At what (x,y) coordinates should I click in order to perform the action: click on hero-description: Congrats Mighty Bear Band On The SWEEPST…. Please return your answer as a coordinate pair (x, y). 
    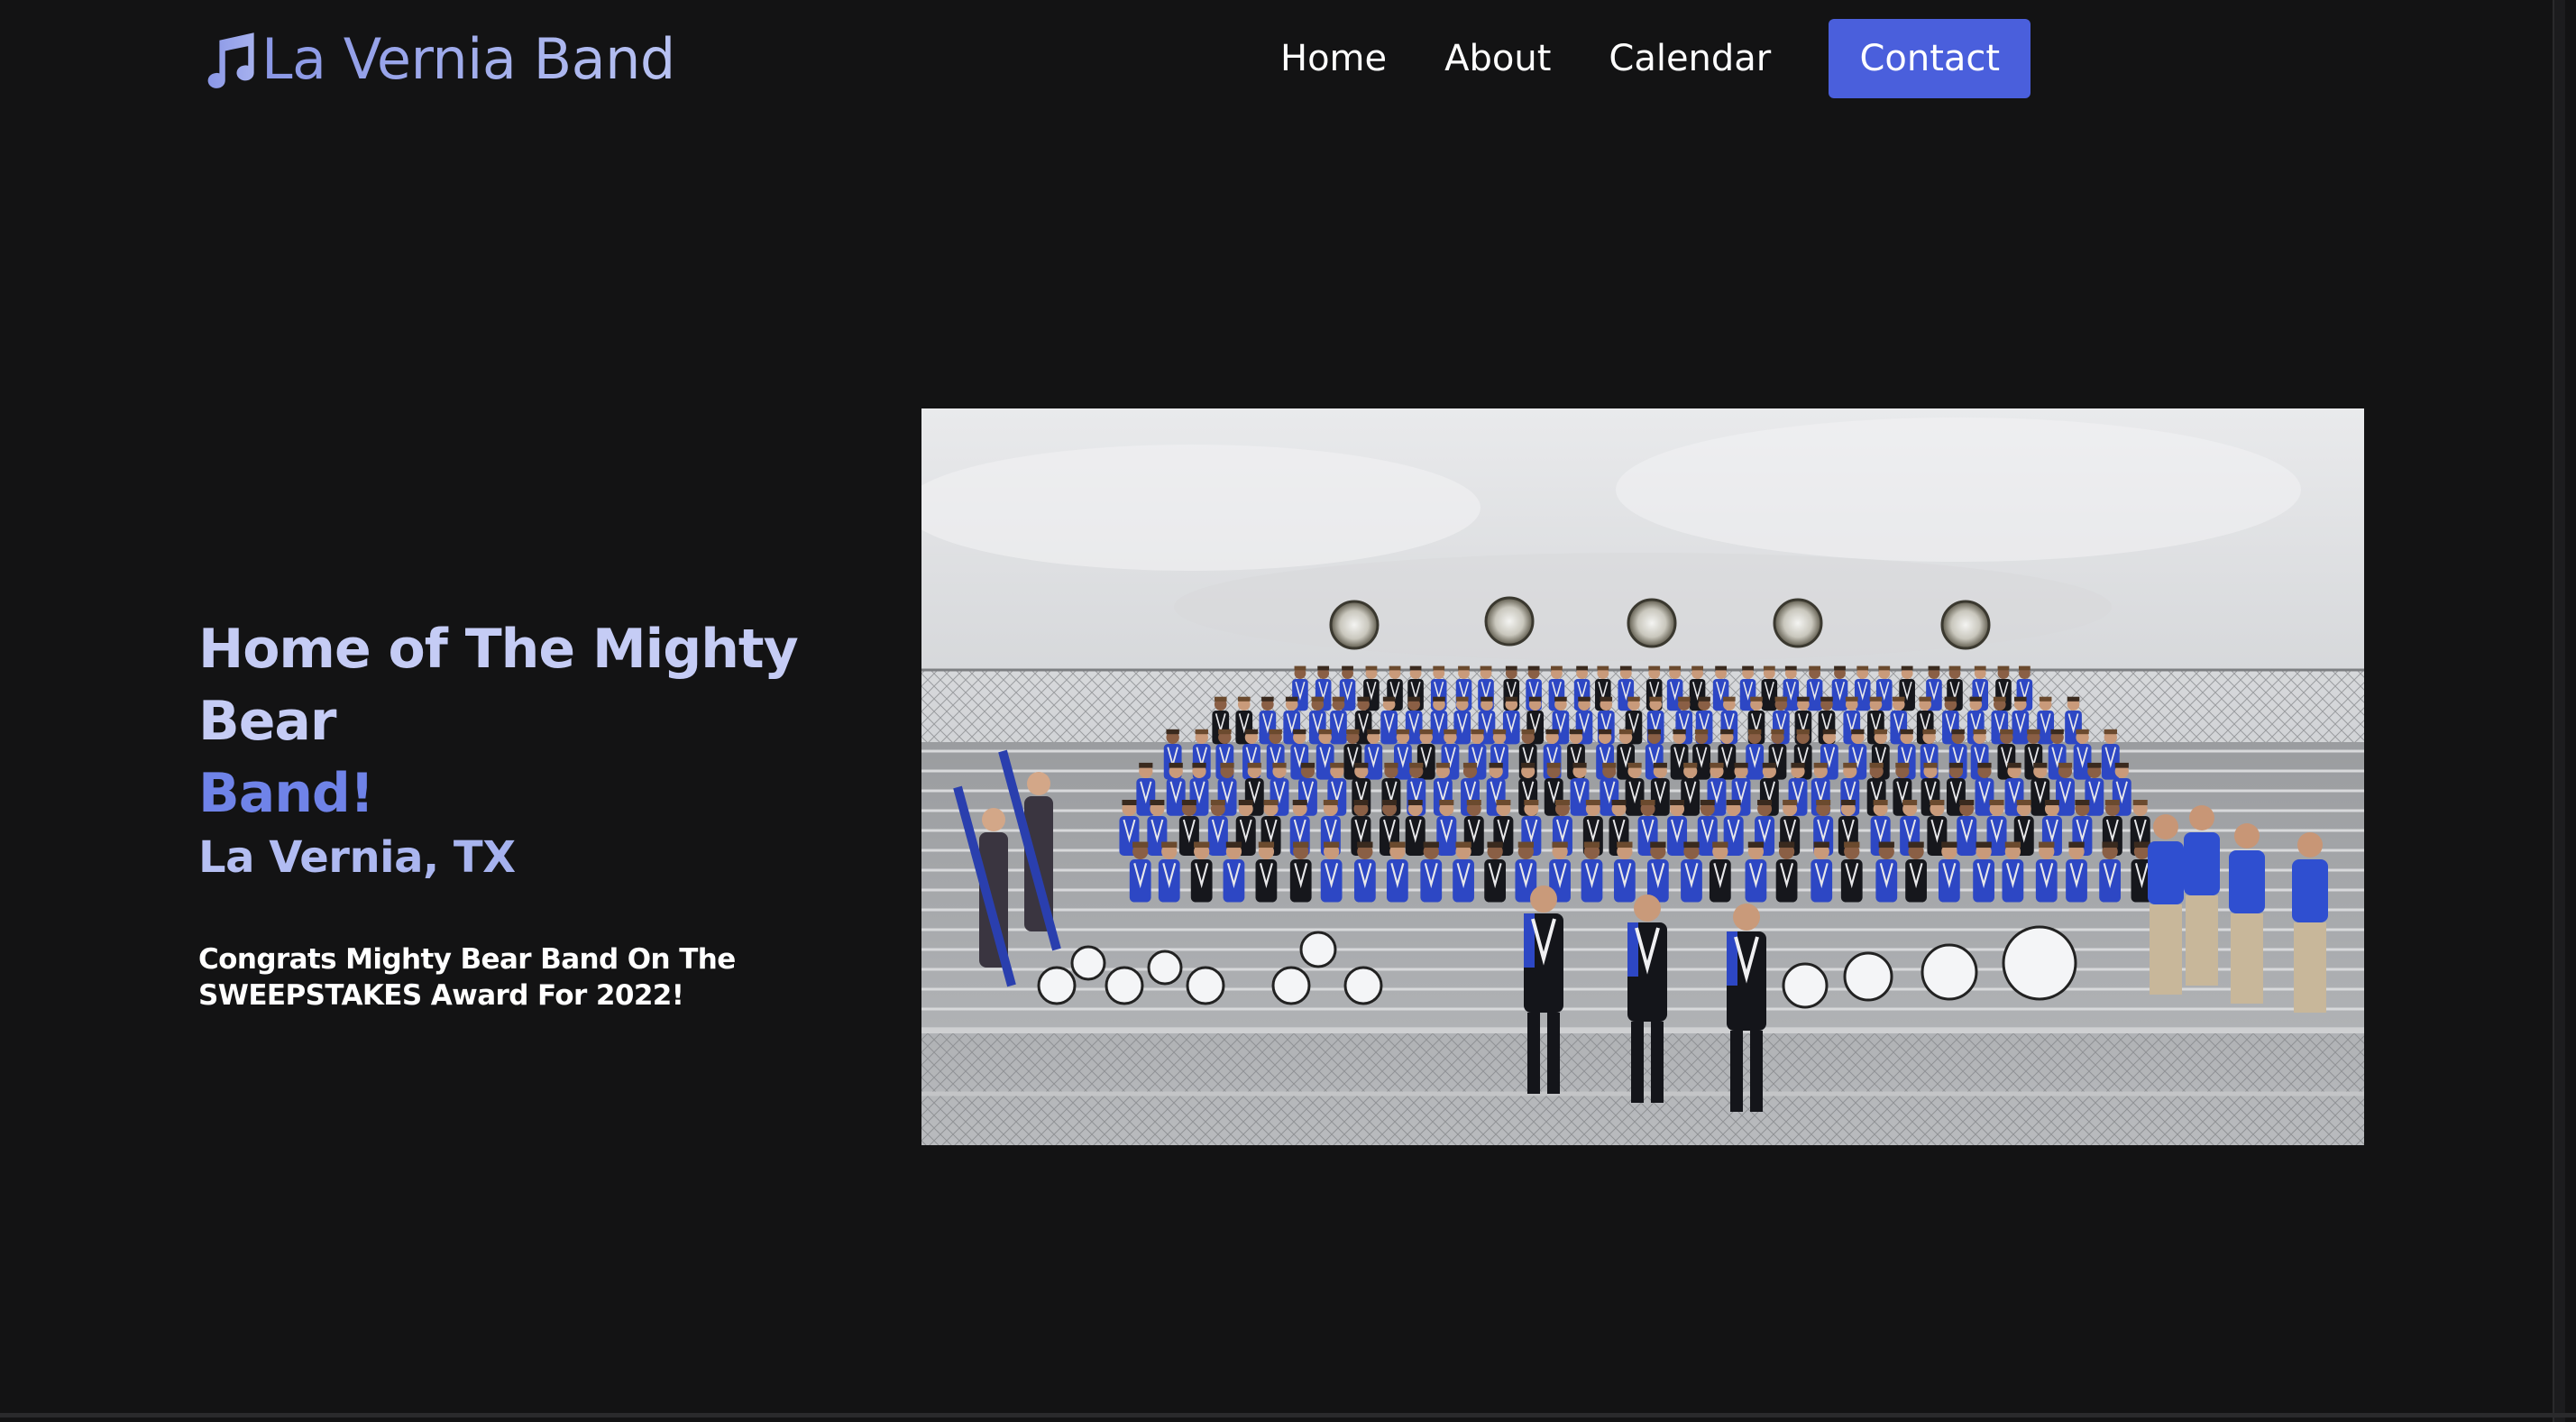
    Looking at the image, I should click on (467, 977).